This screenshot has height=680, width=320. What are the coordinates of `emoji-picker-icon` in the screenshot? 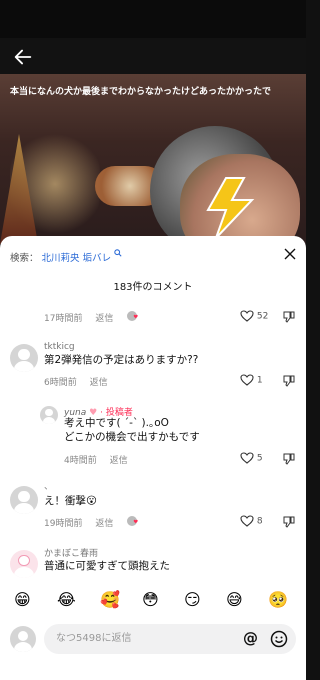 It's located at (279, 639).